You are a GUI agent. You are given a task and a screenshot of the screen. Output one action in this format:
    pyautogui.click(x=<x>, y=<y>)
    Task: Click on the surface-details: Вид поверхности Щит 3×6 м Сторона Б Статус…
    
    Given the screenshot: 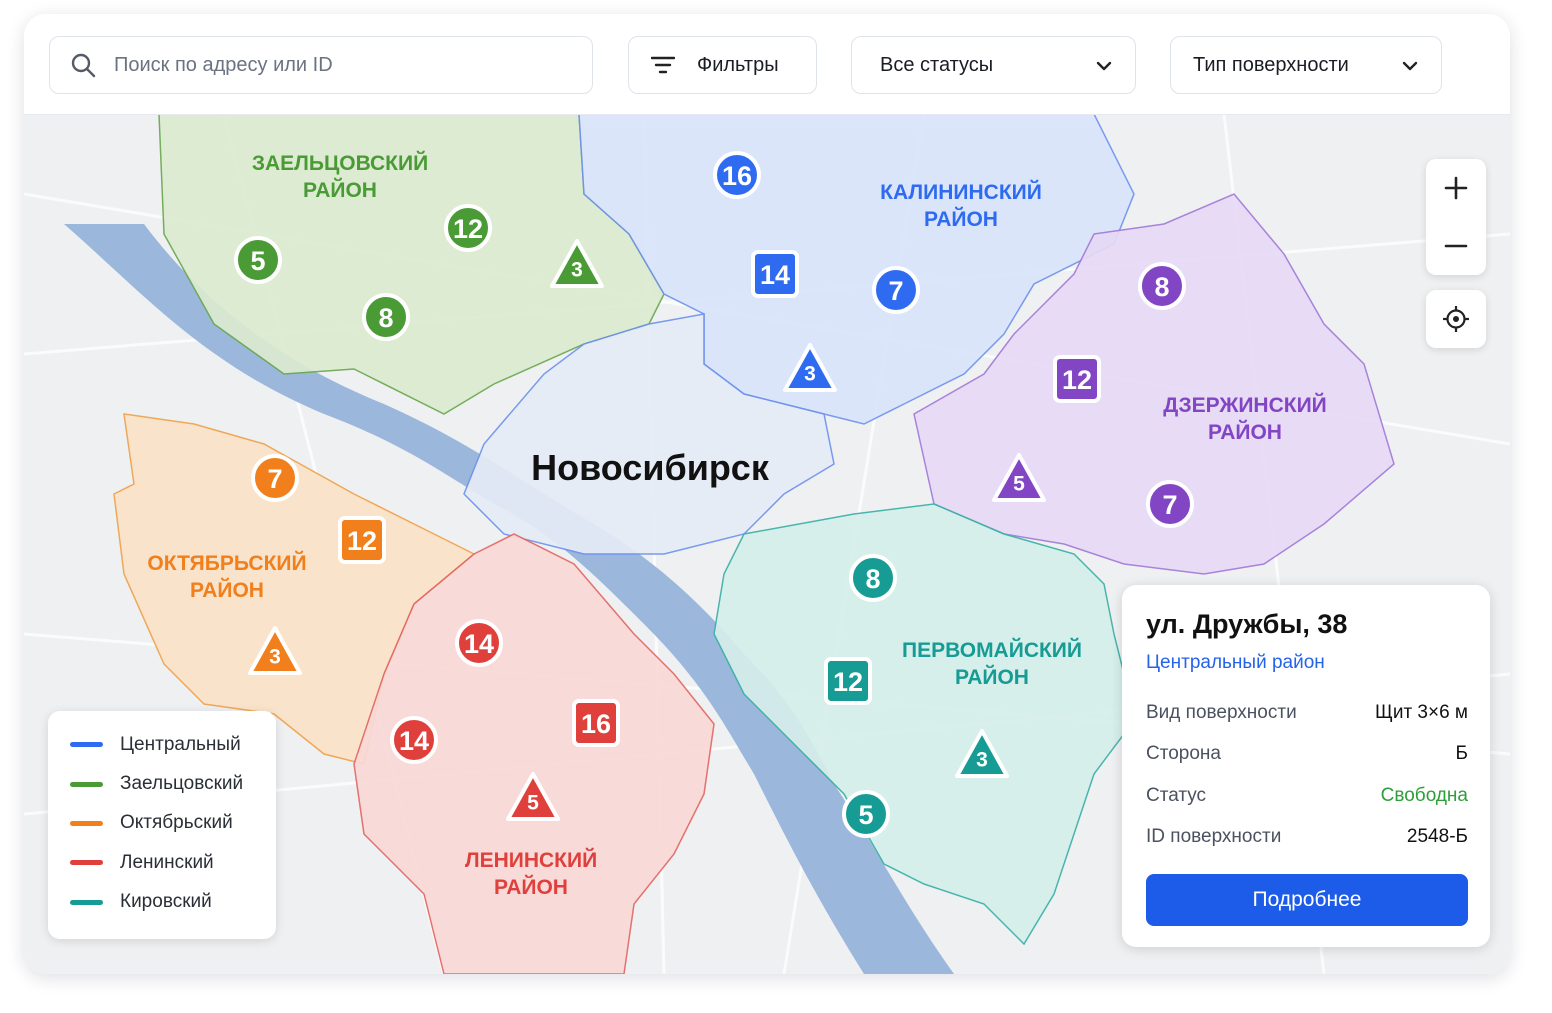 What is the action you would take?
    pyautogui.click(x=1307, y=775)
    